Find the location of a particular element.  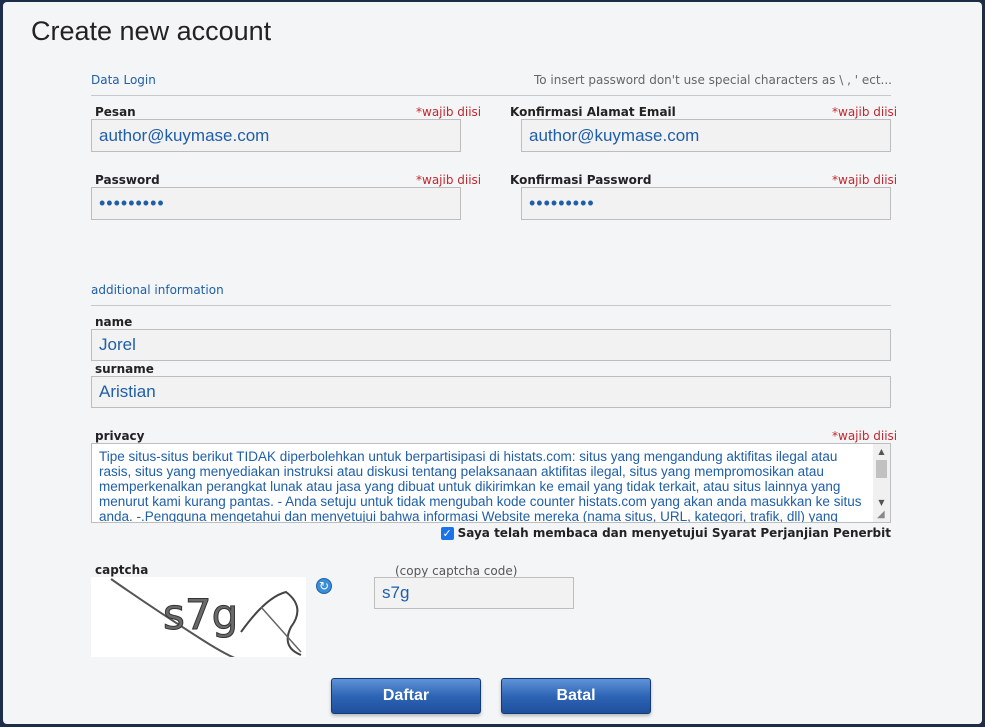

surname-label: surname is located at coordinates (124, 369).